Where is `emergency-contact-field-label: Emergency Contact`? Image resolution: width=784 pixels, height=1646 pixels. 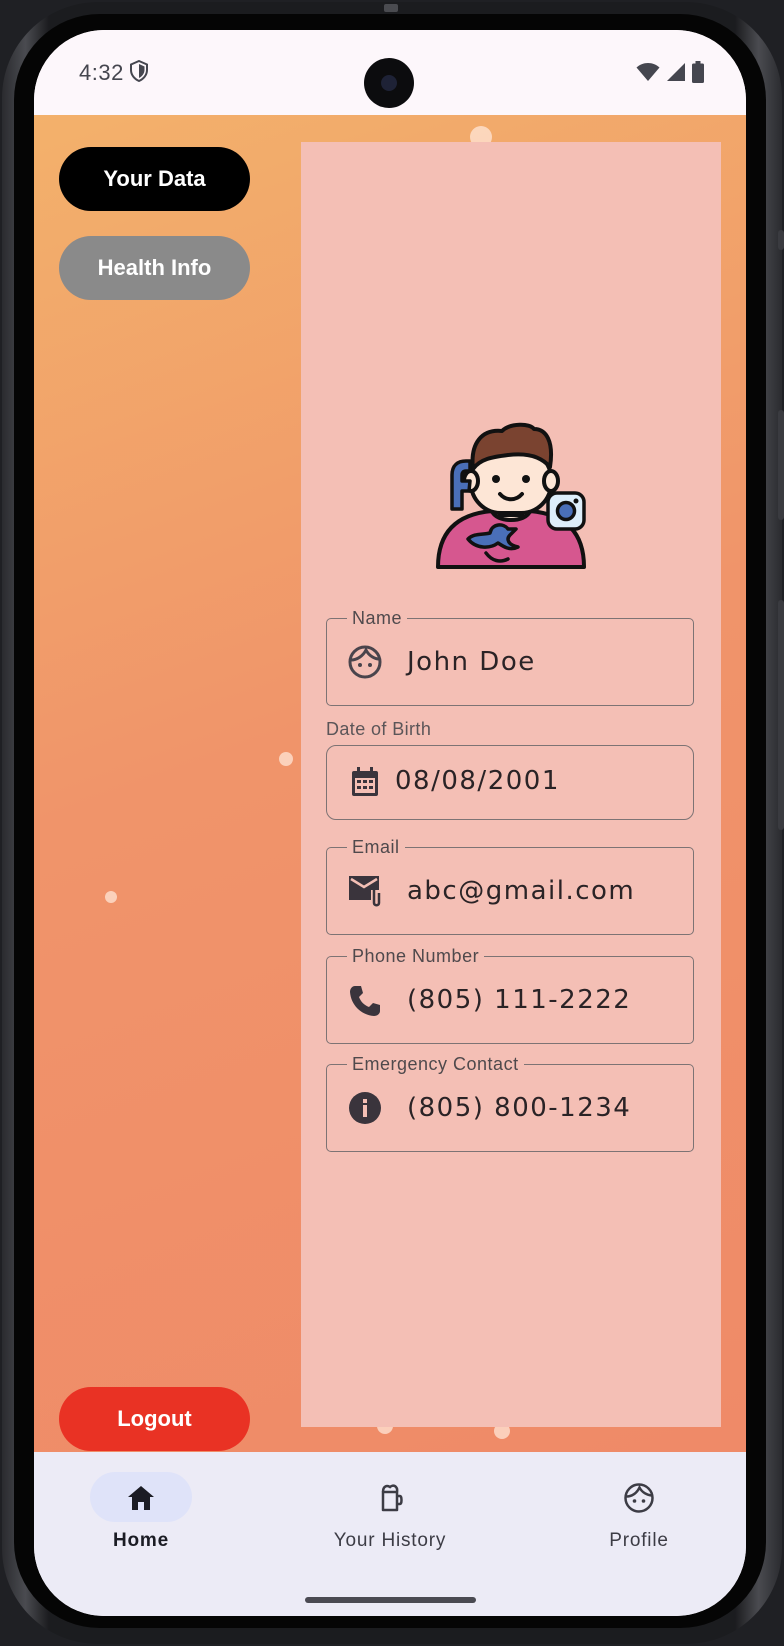
emergency-contact-field-label: Emergency Contact is located at coordinates (435, 1064).